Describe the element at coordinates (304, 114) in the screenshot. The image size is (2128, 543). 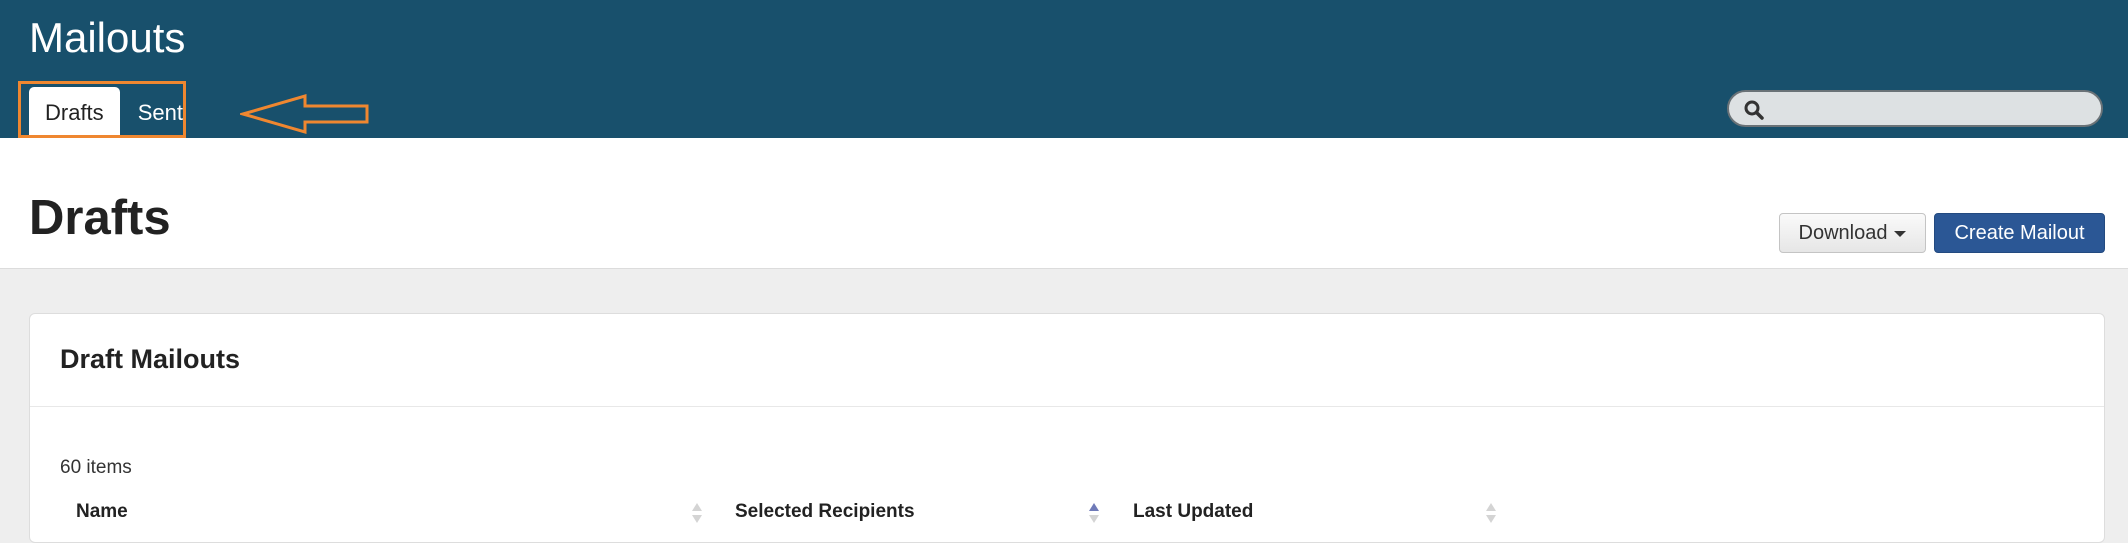
I see `arrow-left-icon` at that location.